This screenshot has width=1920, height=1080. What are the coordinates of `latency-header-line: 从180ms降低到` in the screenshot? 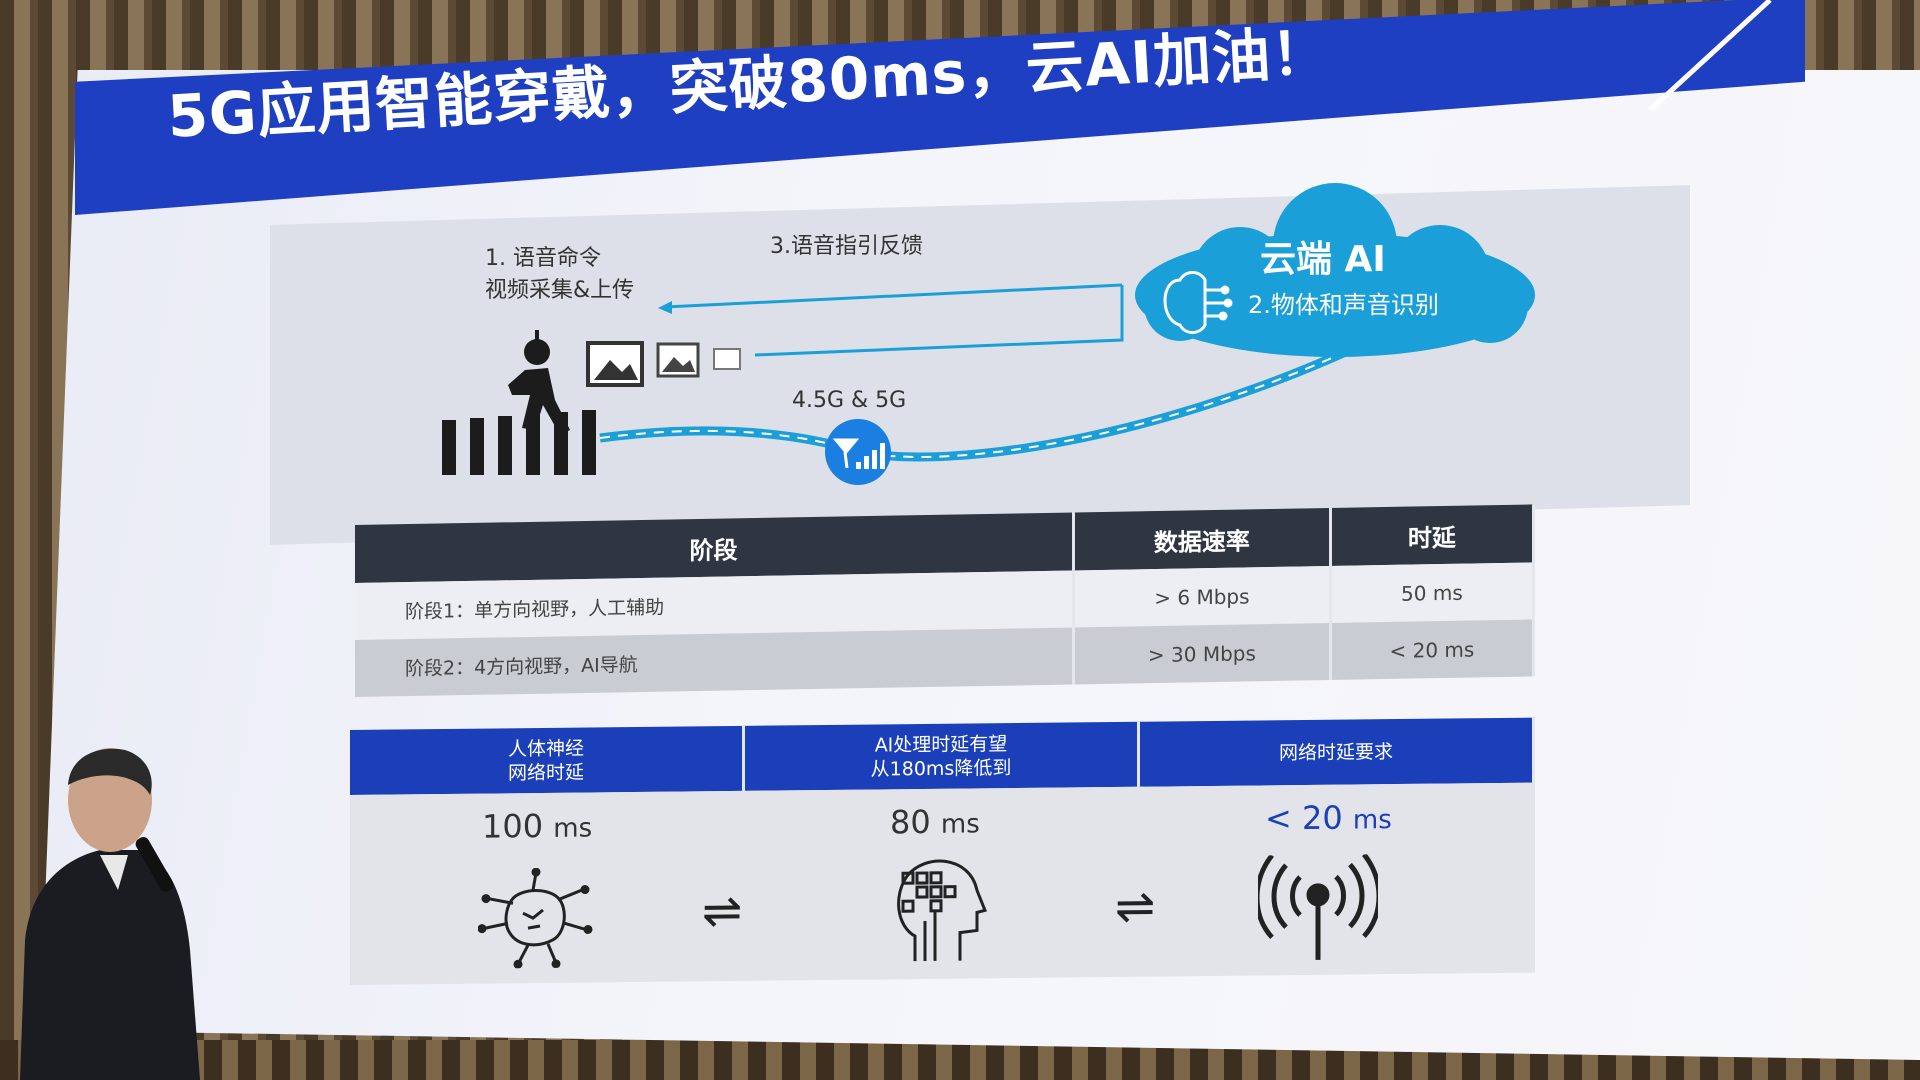 It's located at (941, 768).